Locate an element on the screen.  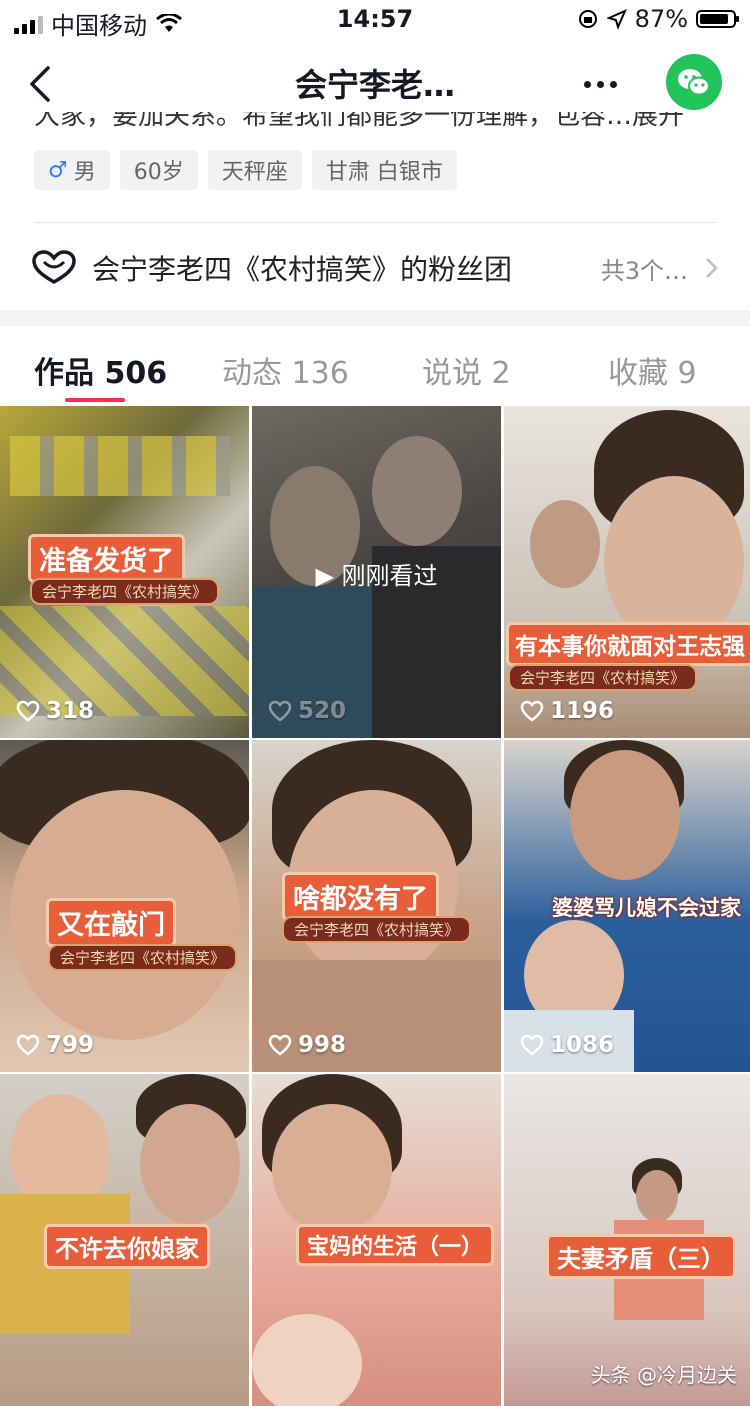
video-caption: 夫妻矛盾（三） is located at coordinates (641, 1256).